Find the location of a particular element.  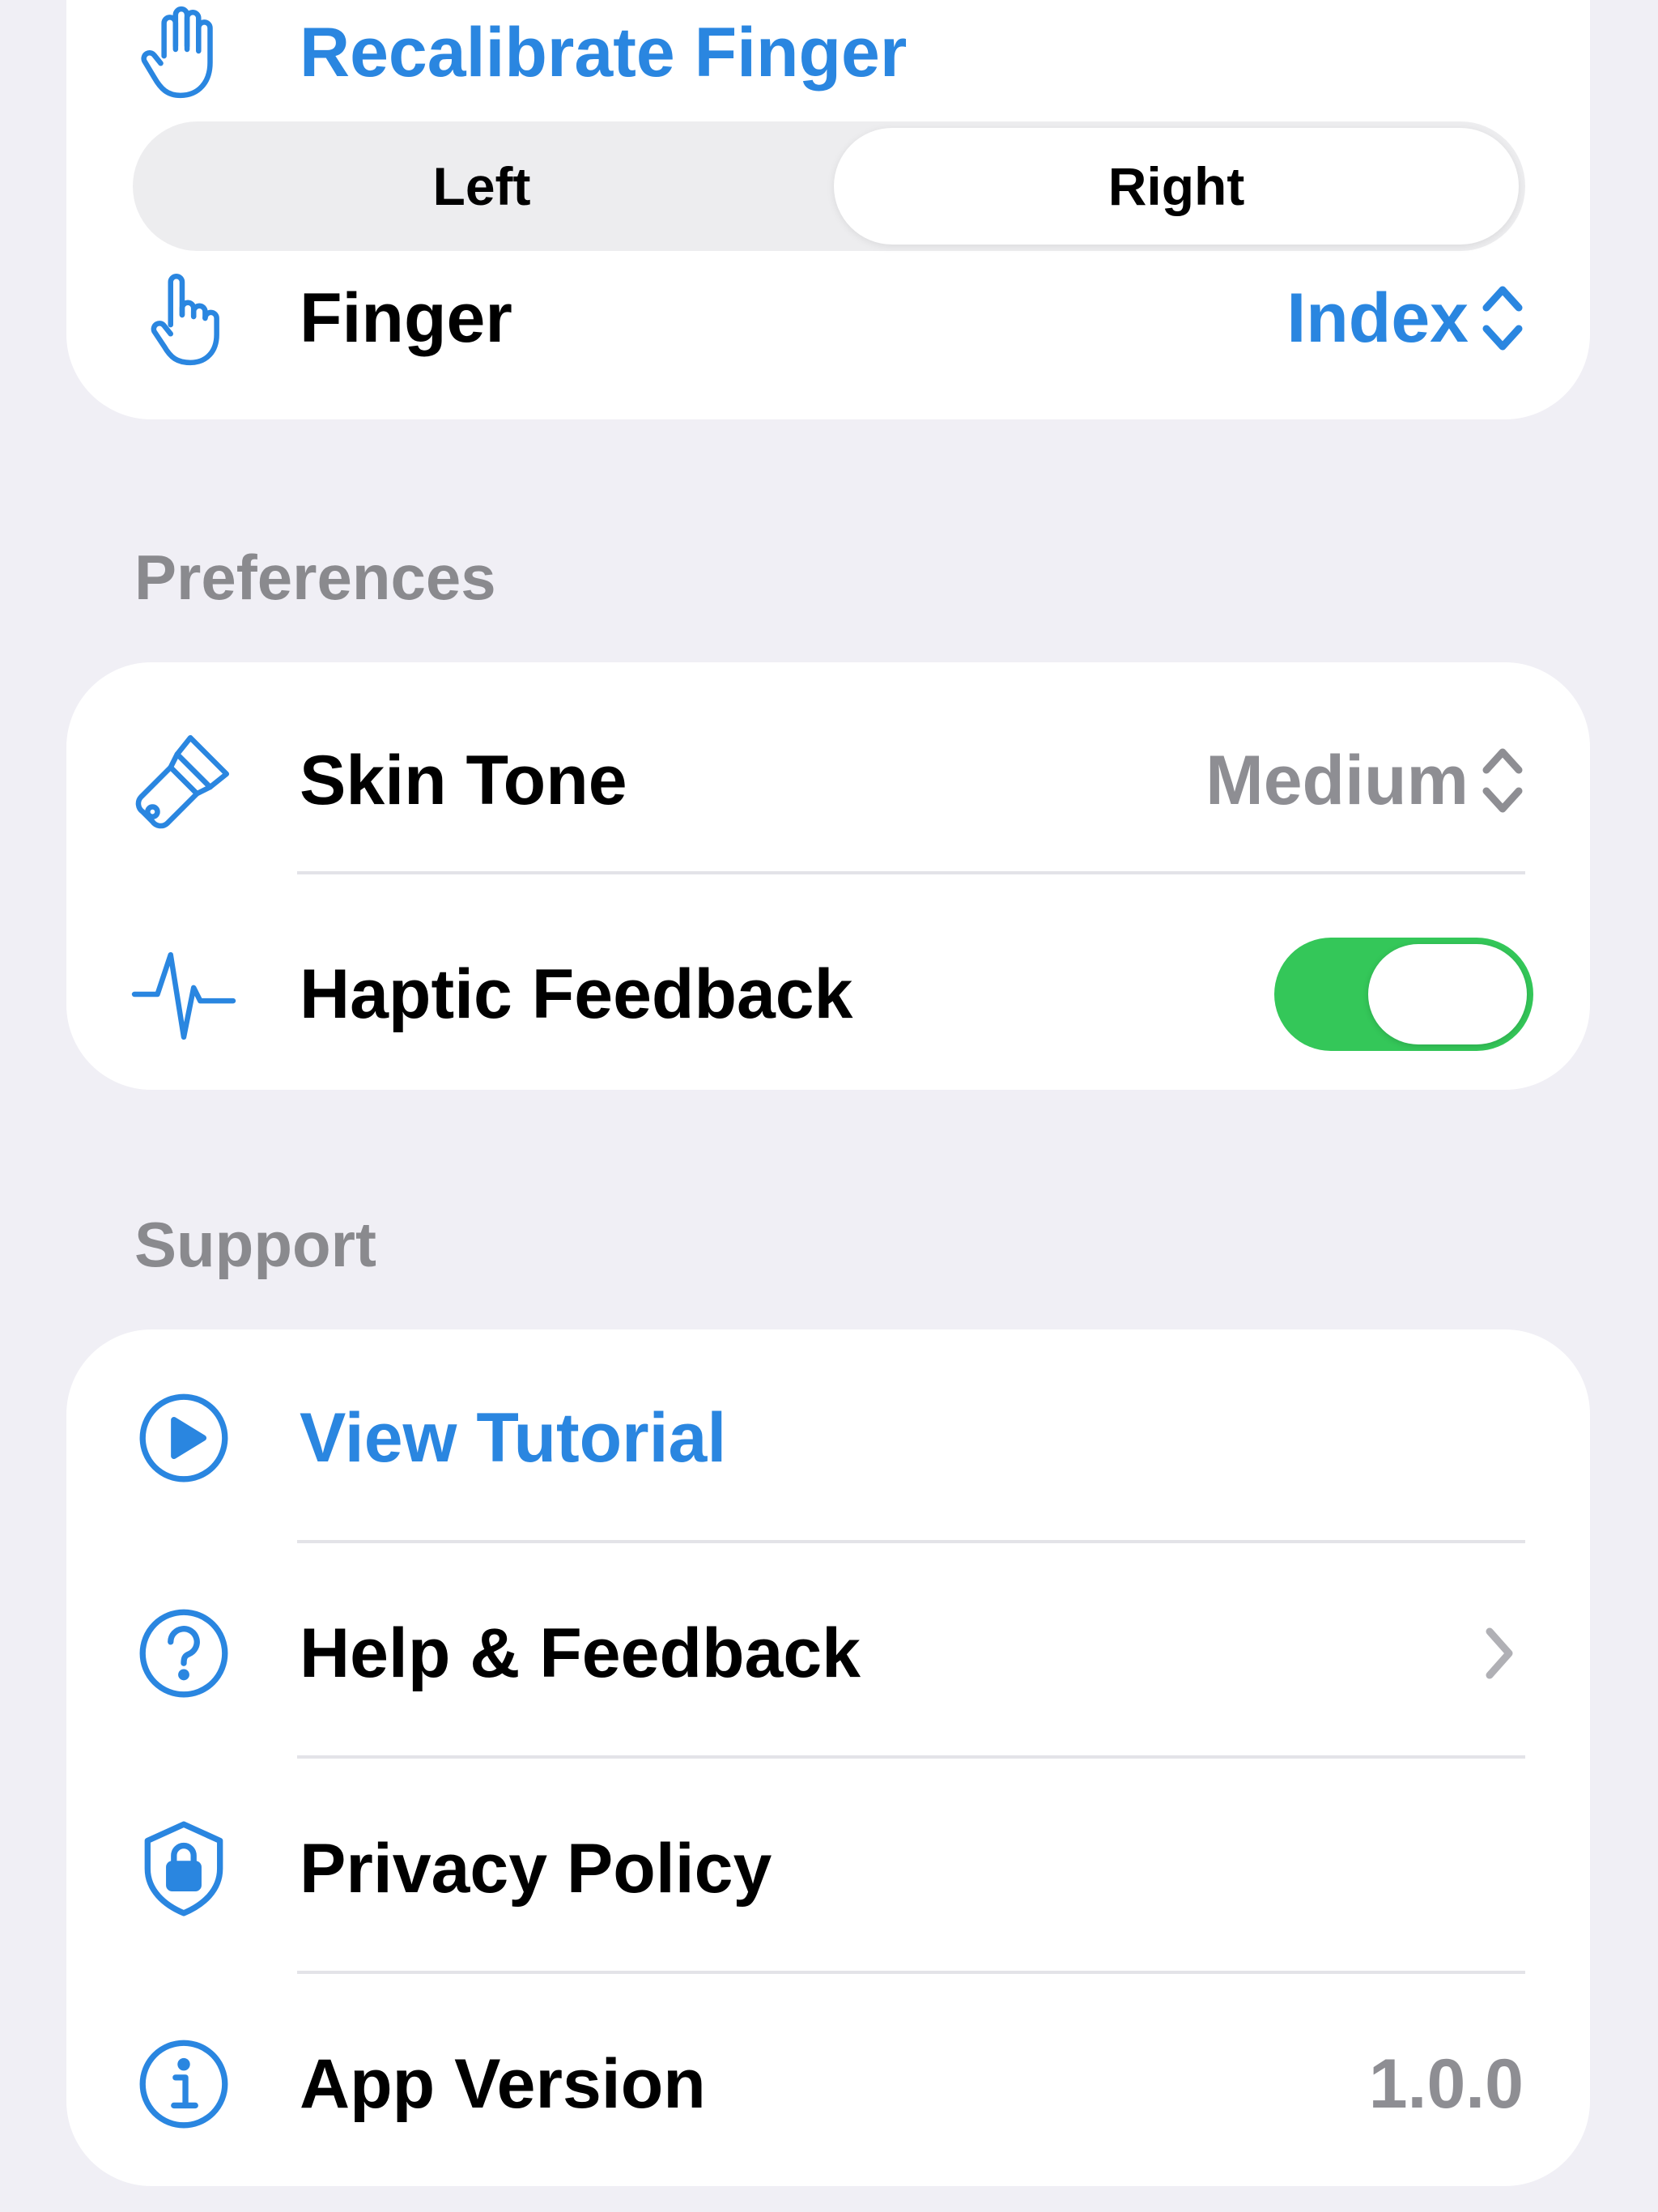

app-version-value: 1.0.0 is located at coordinates (1446, 2083).